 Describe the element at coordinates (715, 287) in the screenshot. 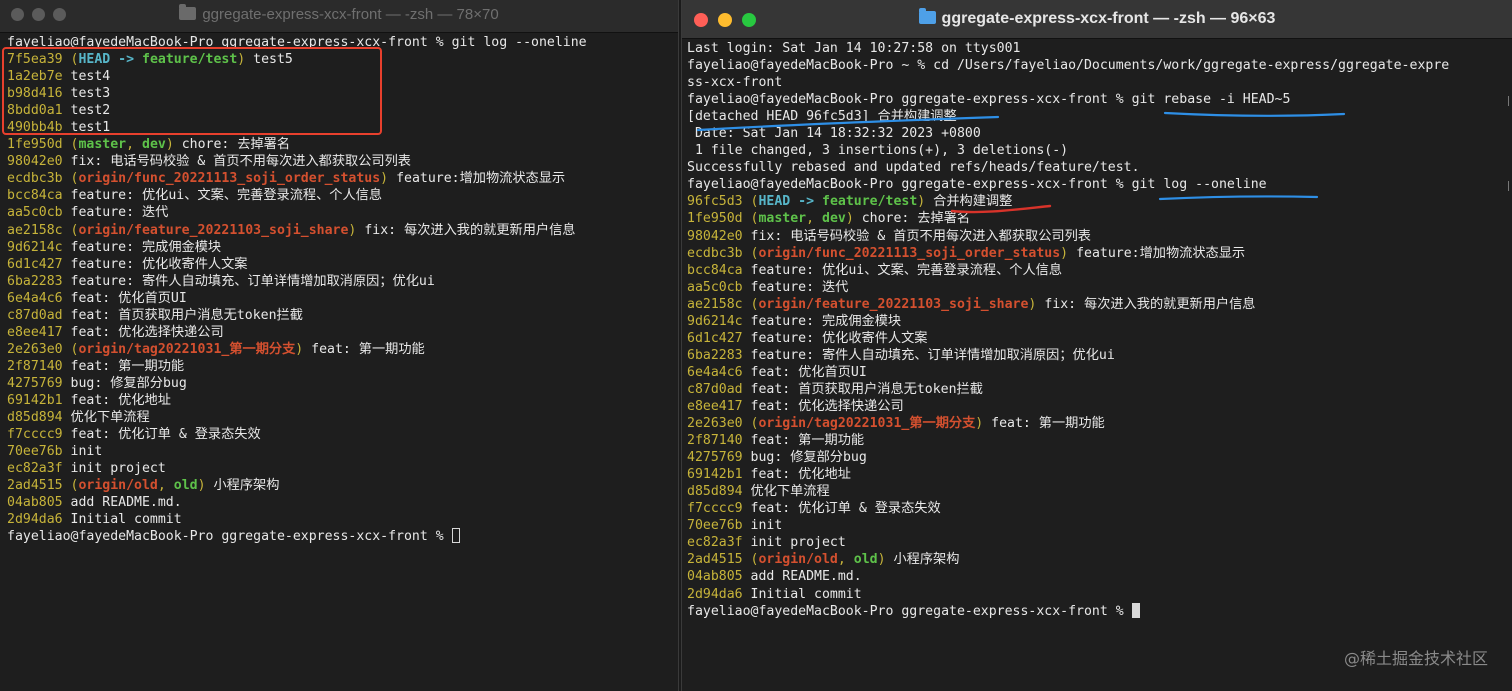

I see `commit-hash: aa5c0cb` at that location.